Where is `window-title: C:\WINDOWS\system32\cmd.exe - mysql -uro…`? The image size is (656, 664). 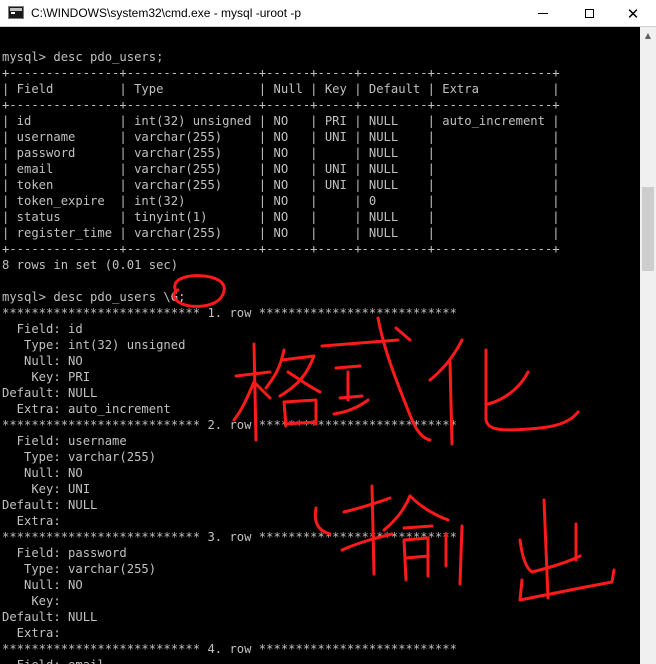
window-title: C:\WINDOWS\system32\cmd.exe - mysql -uro… is located at coordinates (166, 13).